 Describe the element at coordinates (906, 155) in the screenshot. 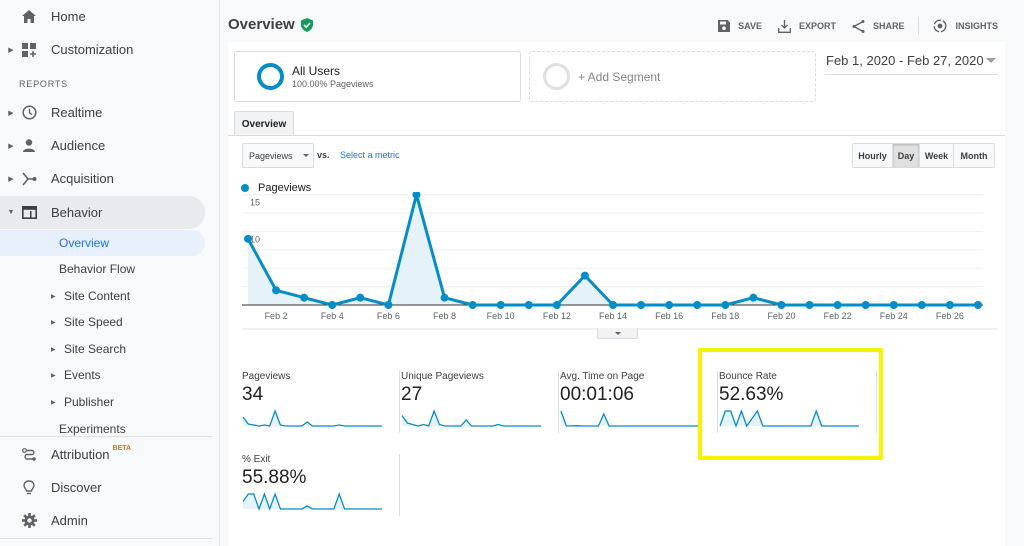

I see `granularity-day-button: Day` at that location.